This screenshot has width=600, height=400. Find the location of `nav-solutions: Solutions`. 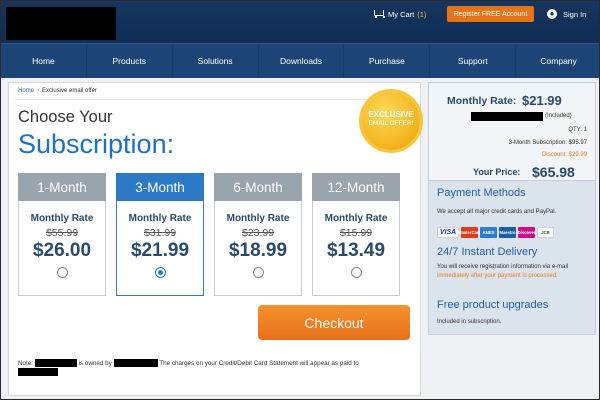

nav-solutions: Solutions is located at coordinates (216, 61).